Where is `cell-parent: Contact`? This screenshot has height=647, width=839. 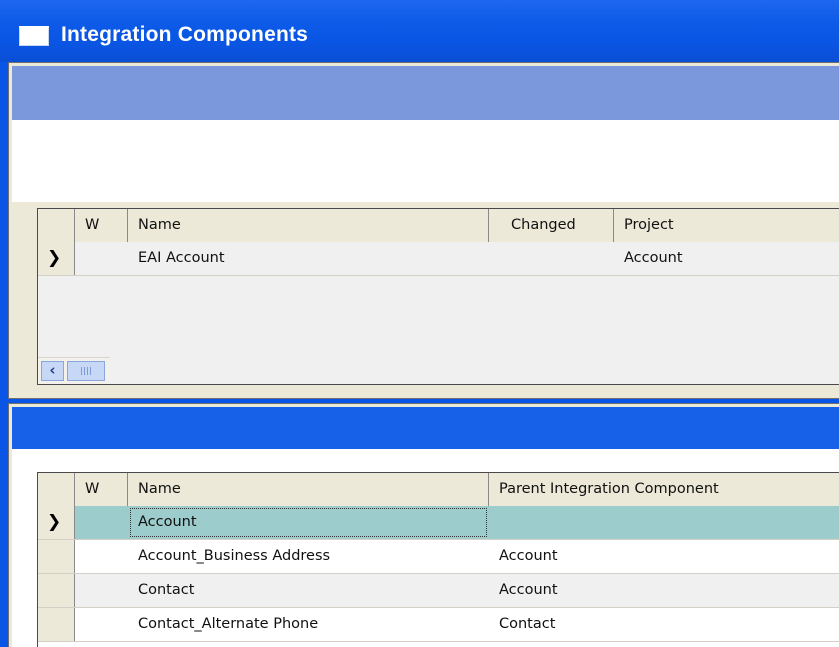
cell-parent: Contact is located at coordinates (664, 624).